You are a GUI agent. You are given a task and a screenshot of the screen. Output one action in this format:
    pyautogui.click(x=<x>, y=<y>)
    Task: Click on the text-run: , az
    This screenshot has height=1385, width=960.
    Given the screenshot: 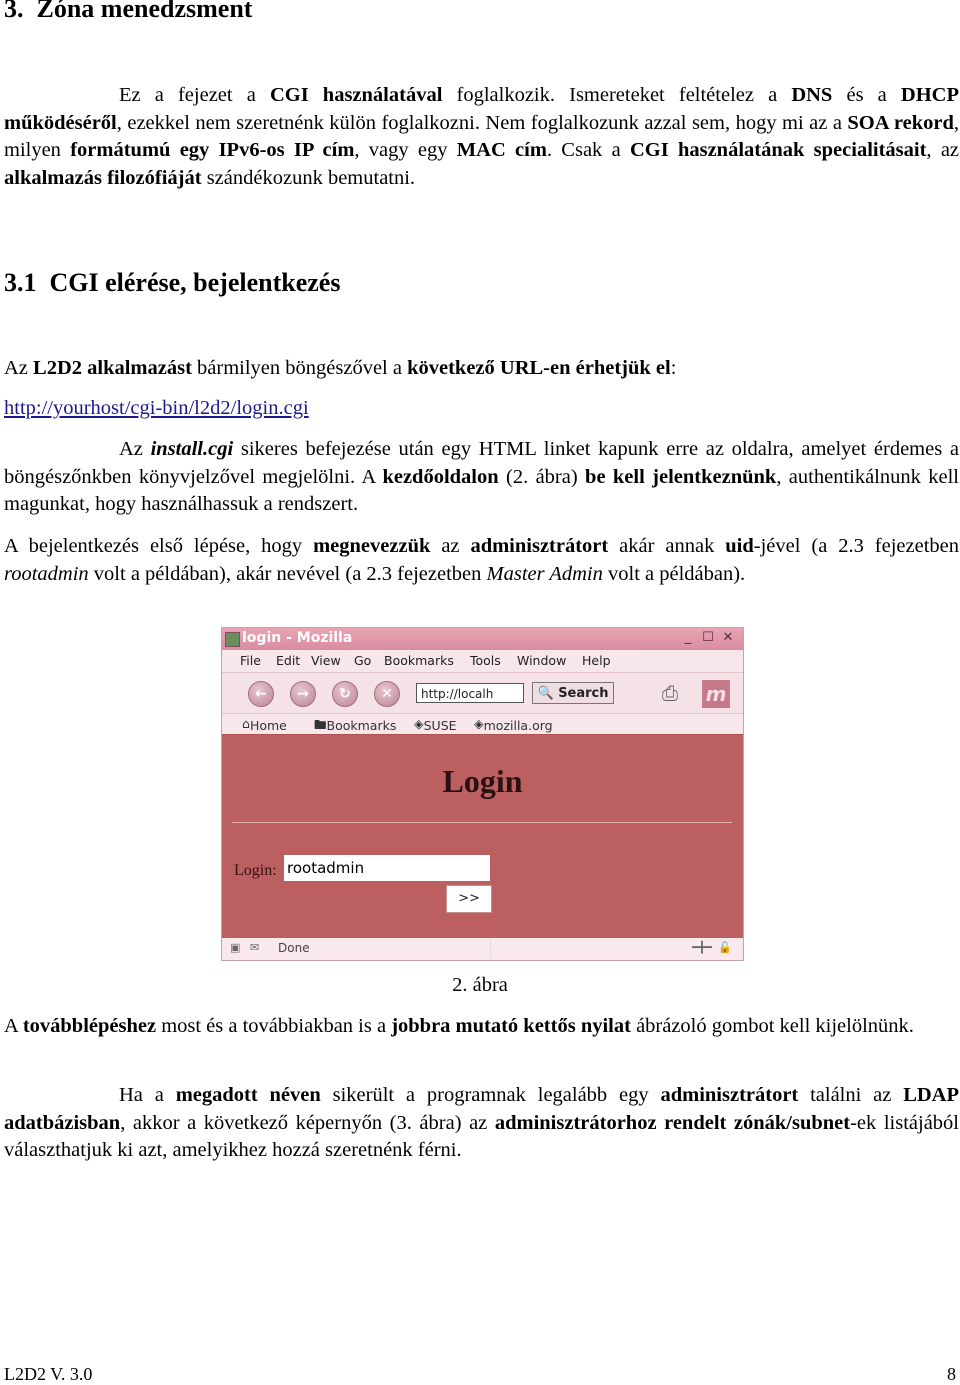 What is the action you would take?
    pyautogui.click(x=943, y=150)
    